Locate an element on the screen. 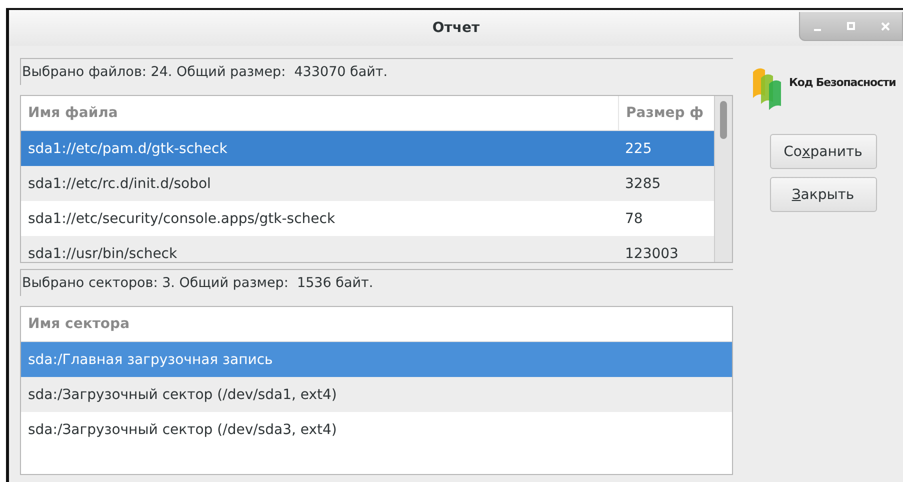 The height and width of the screenshot is (482, 903). table-row: sda1://usr/bin/scheck 123003 is located at coordinates (367, 249).